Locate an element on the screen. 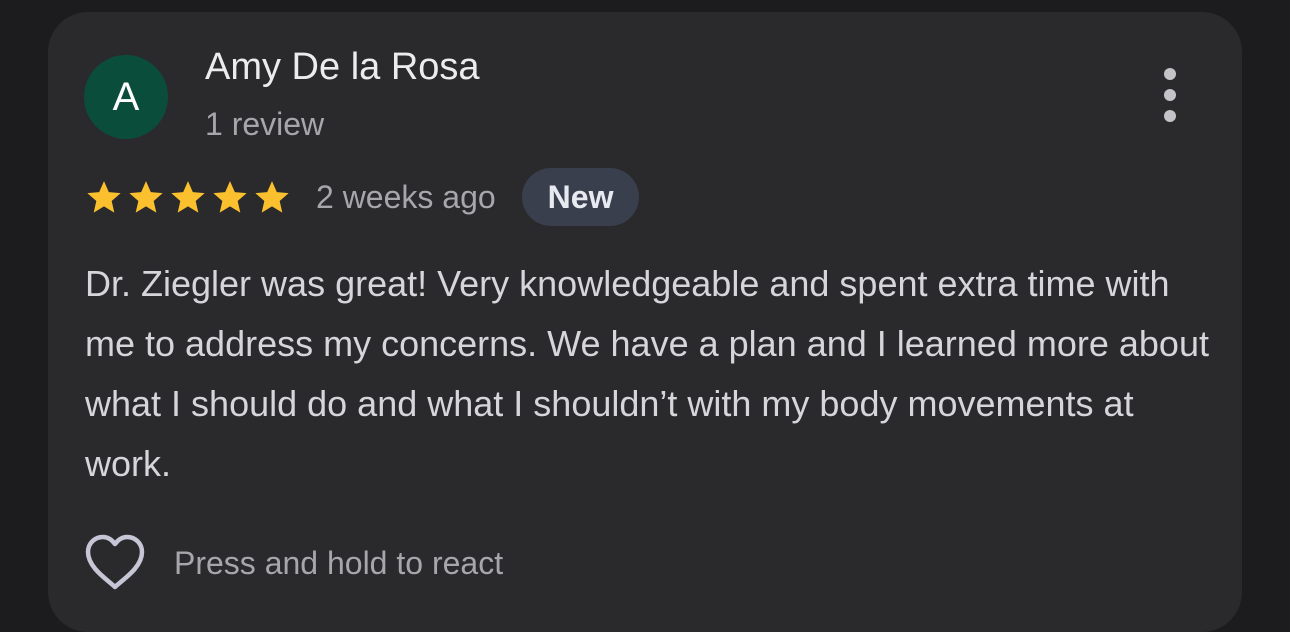 The height and width of the screenshot is (632, 1290). more-vert-icon is located at coordinates (1170, 74).